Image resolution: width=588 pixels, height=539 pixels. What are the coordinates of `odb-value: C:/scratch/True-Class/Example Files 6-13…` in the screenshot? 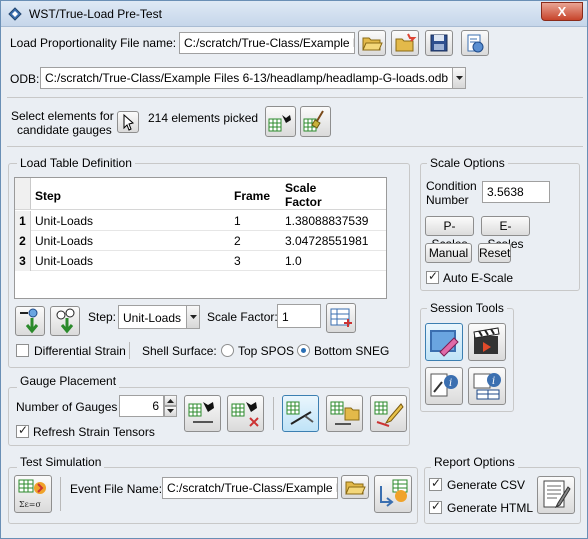 It's located at (247, 78).